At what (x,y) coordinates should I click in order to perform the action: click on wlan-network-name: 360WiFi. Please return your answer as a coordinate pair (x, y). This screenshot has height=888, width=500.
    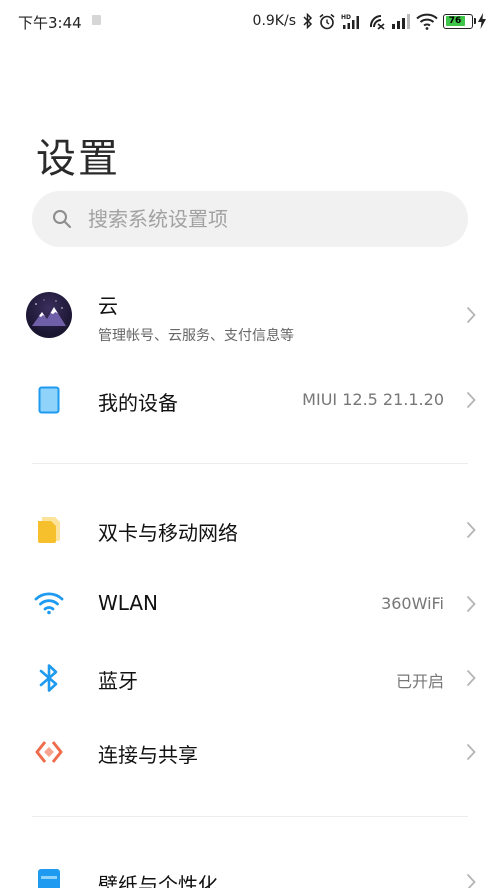
    Looking at the image, I should click on (412, 603).